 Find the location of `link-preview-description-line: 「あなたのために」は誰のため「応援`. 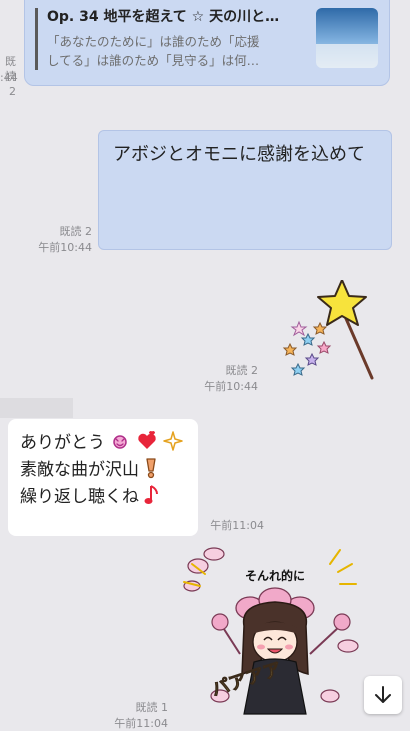

link-preview-description-line: 「あなたのために」は誰のため「応援 is located at coordinates (153, 41).